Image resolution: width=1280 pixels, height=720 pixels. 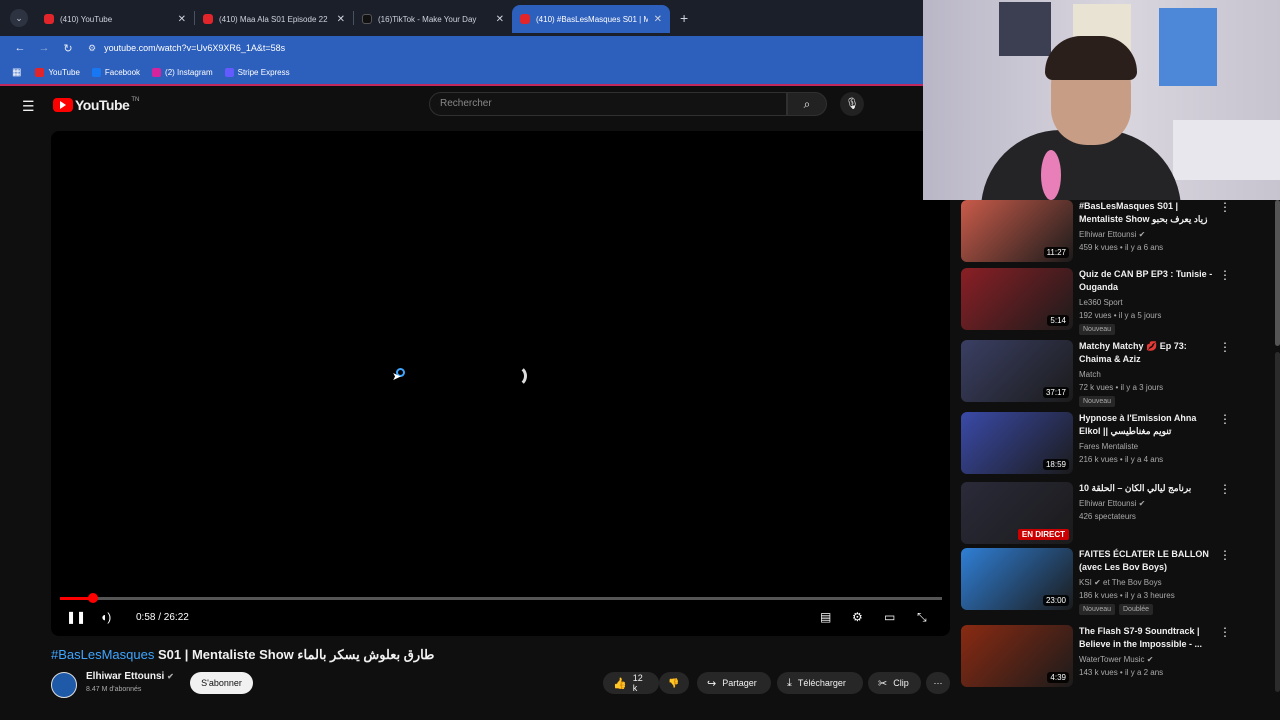 What do you see at coordinates (1121, 247) in the screenshot?
I see `recommendation-meta: 459 k vues • il y a 6 ans` at bounding box center [1121, 247].